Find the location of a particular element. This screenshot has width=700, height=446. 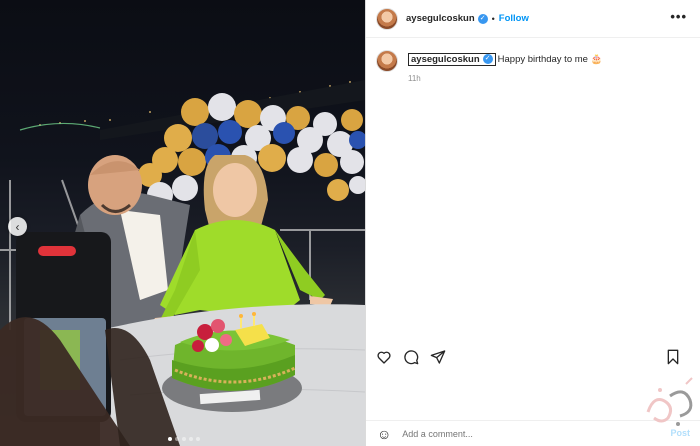

bridge is located at coordinates (60, 126).